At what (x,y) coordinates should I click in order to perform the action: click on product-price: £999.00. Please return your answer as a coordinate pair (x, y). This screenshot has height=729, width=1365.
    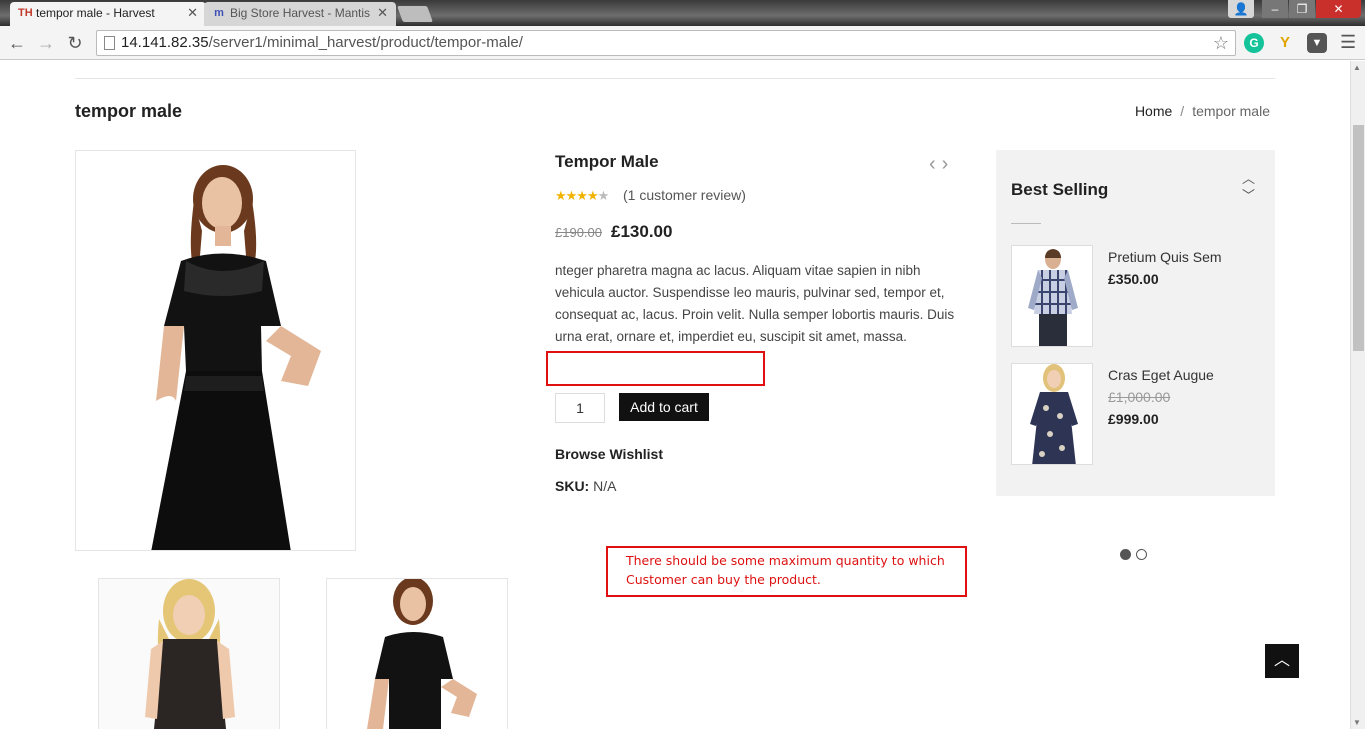
    Looking at the image, I should click on (1133, 419).